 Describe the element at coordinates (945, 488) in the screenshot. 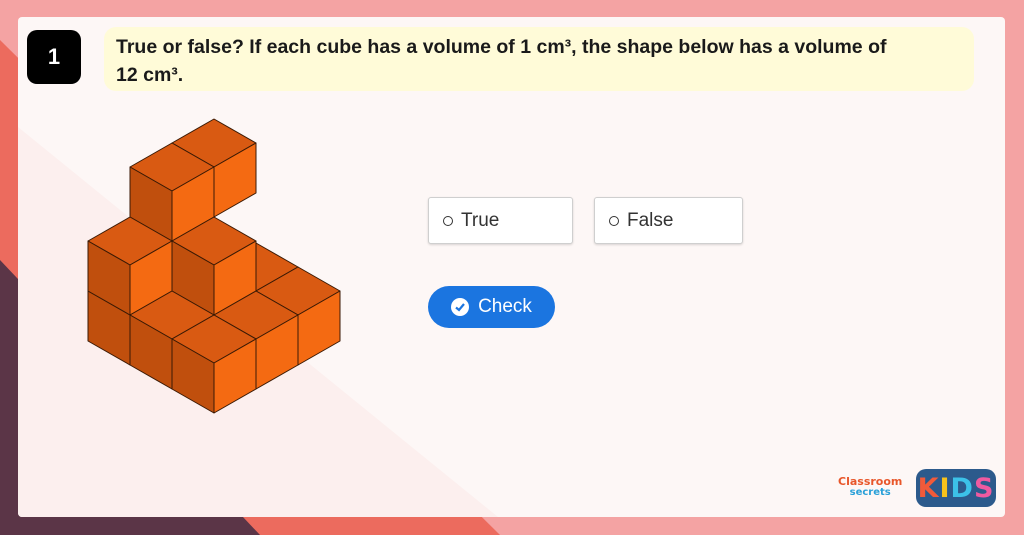

I see `kids-letter-i: I` at that location.